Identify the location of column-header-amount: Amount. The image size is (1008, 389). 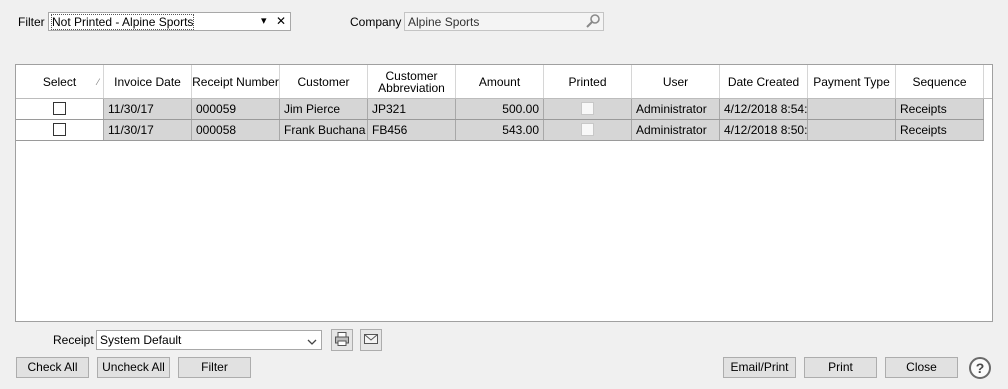
(500, 81).